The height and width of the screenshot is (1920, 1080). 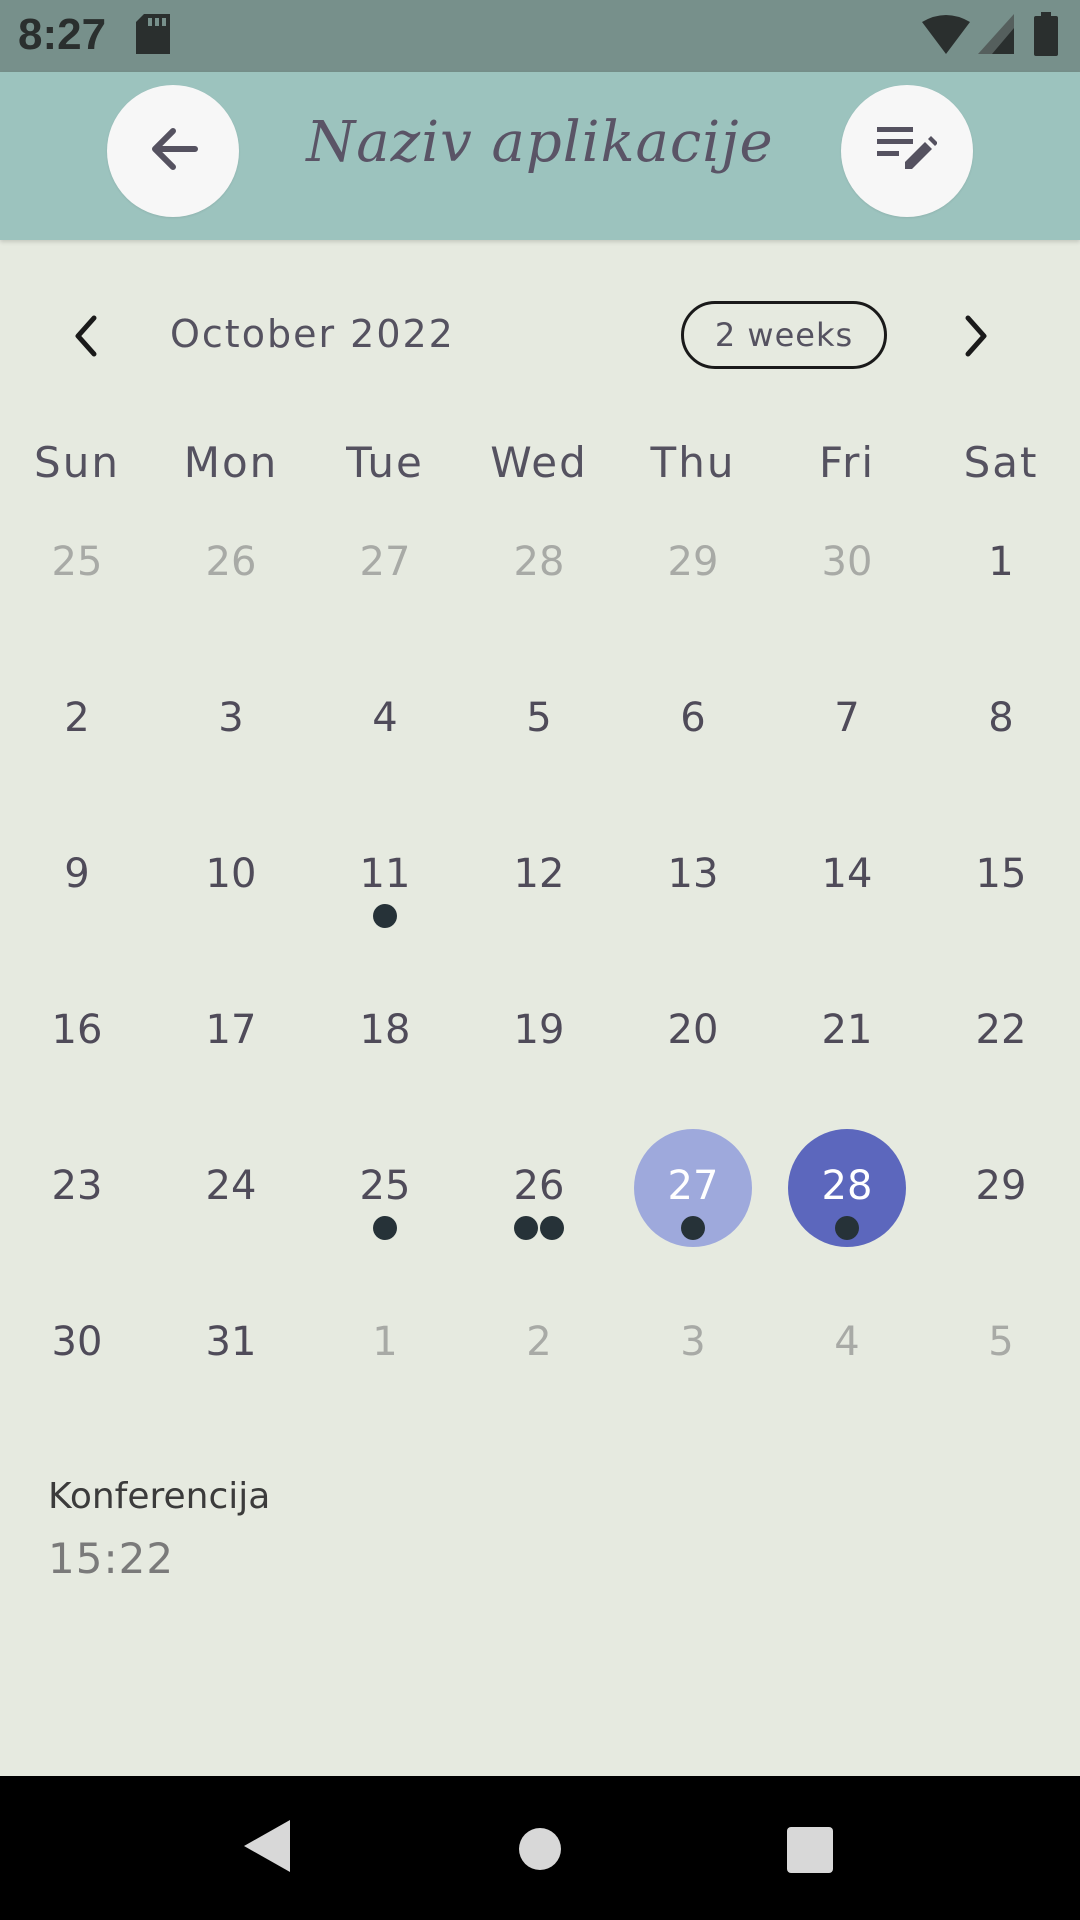 What do you see at coordinates (385, 1030) in the screenshot?
I see `day-number: 18` at bounding box center [385, 1030].